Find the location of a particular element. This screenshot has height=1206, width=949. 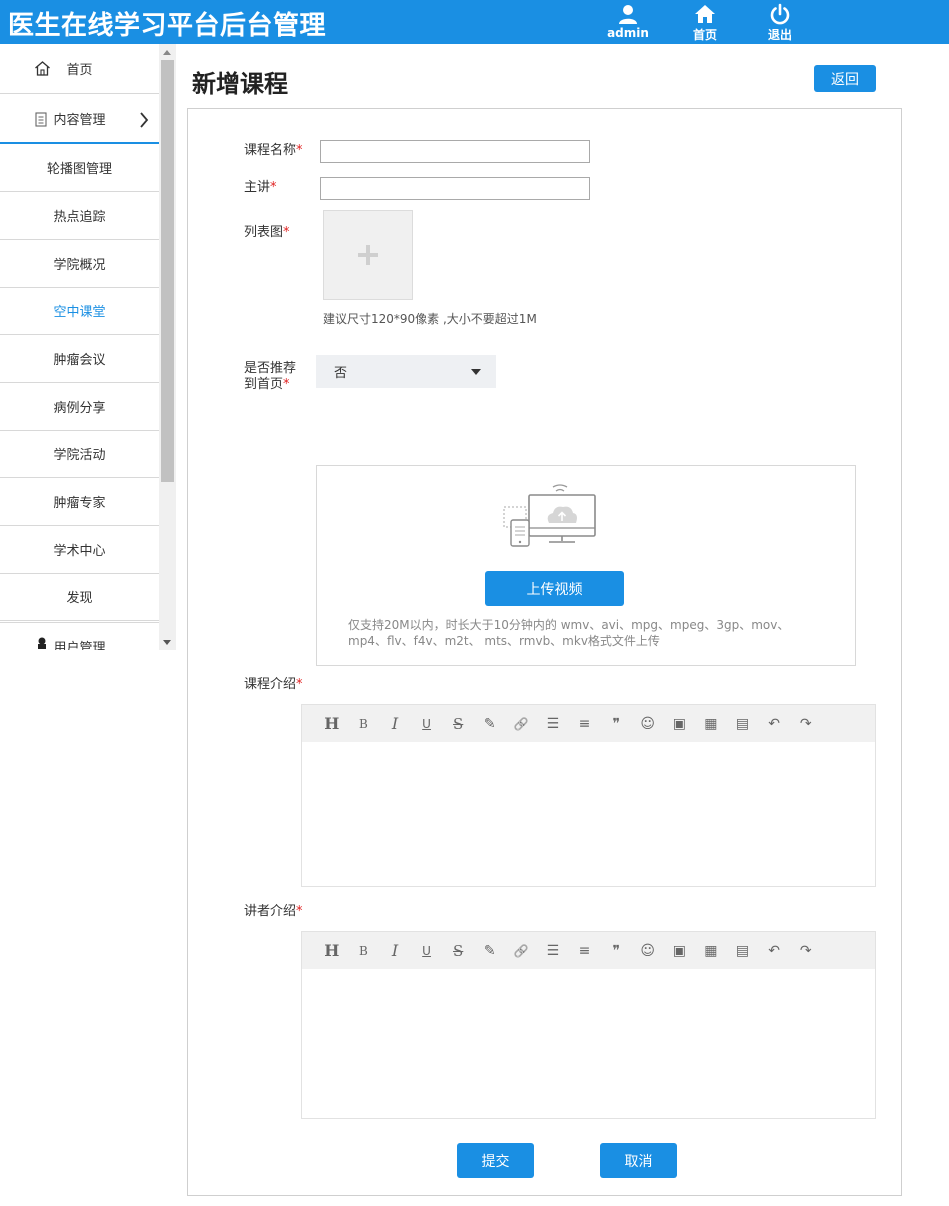

list-image-hint: 建议尺寸120*90像素 ,大小不要超过1M is located at coordinates (430, 319).